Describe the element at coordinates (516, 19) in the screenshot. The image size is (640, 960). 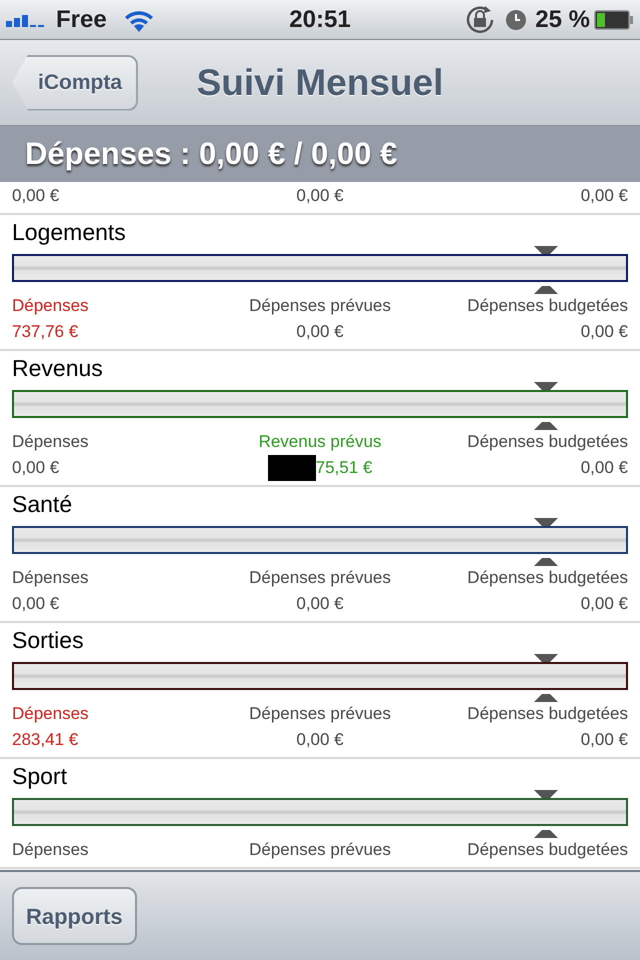
I see `alarm-clock-icon` at that location.